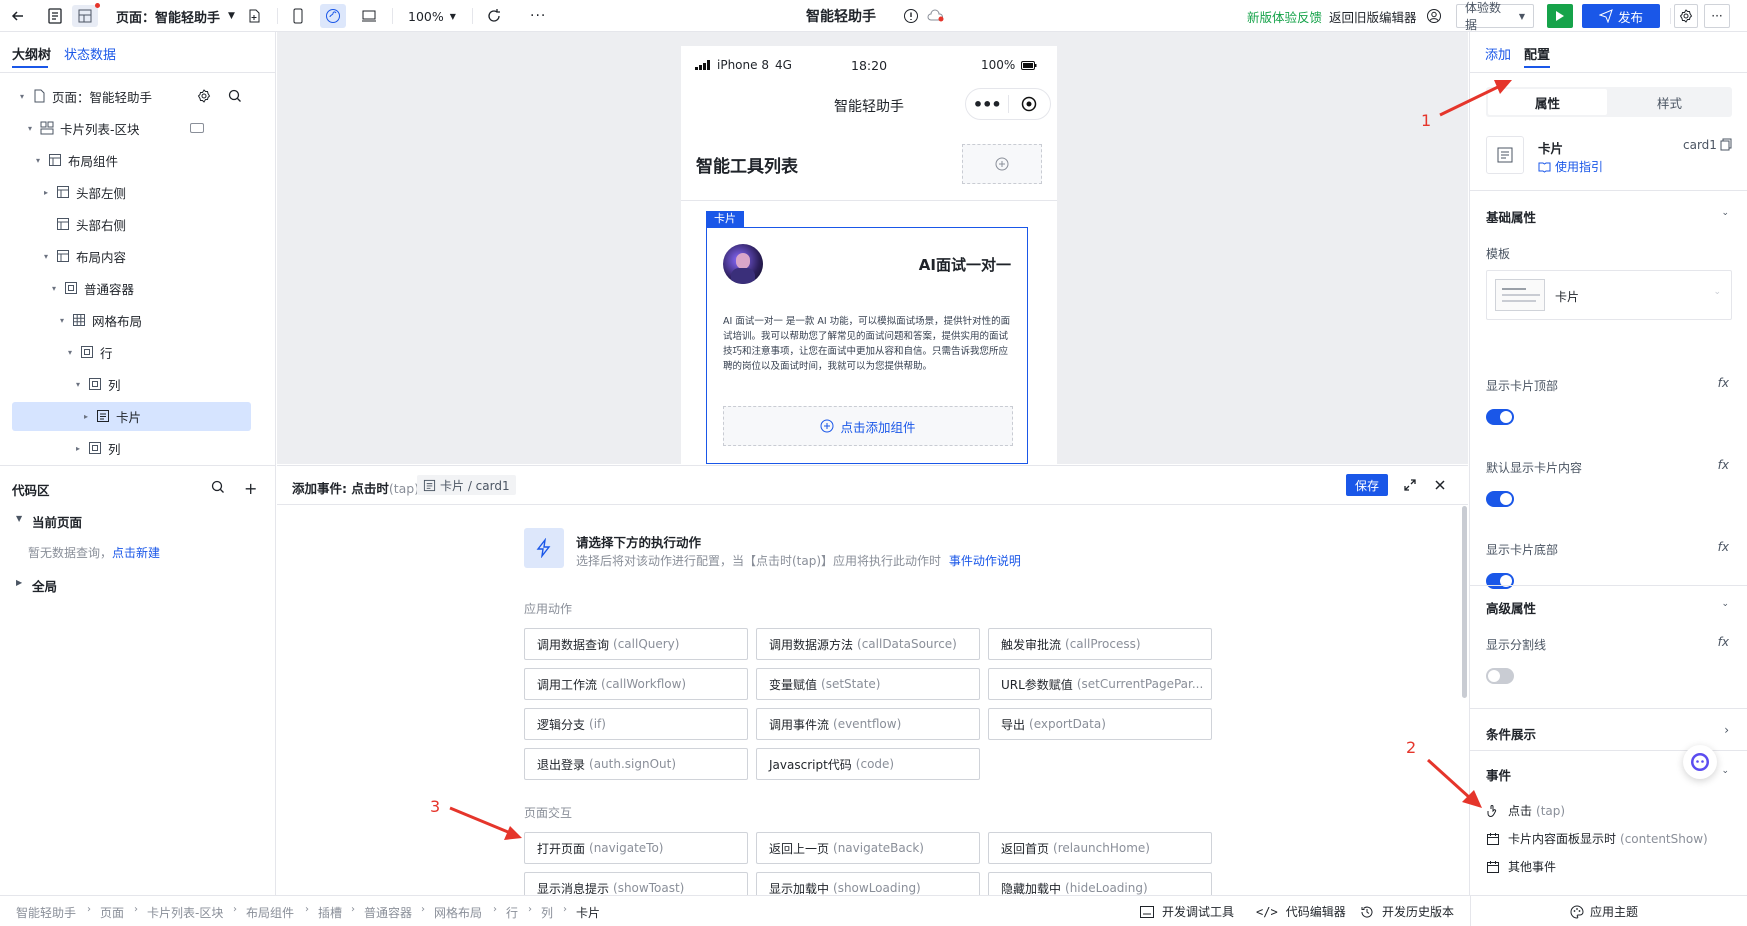 The width and height of the screenshot is (1747, 926). I want to click on app-theme-button: 应用主题, so click(1604, 911).